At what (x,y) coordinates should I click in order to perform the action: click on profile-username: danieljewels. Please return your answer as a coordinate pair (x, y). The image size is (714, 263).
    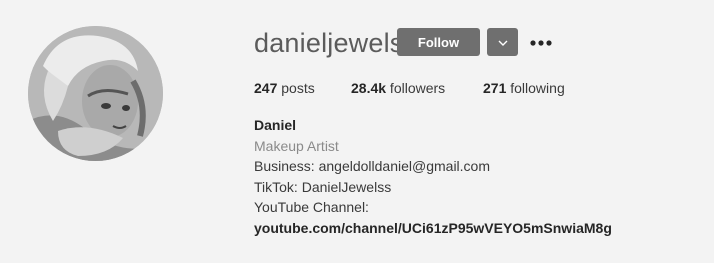
    Looking at the image, I should click on (329, 43).